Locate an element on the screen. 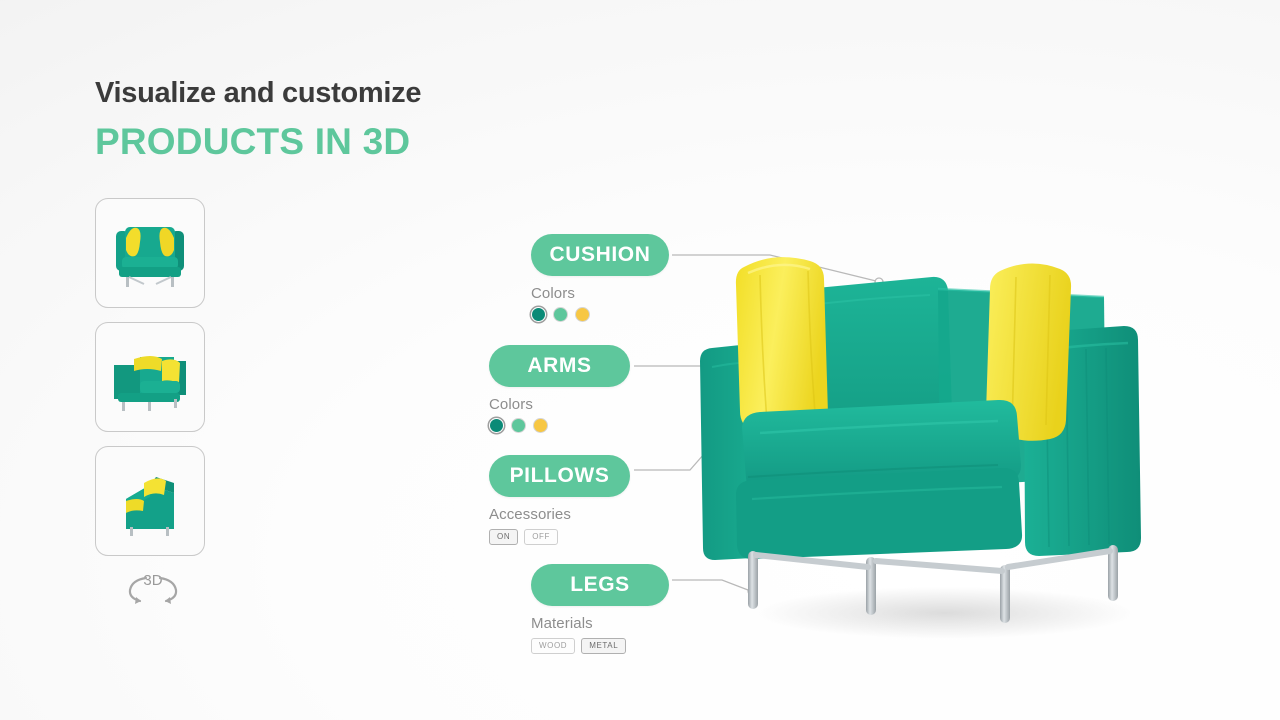 This screenshot has height=720, width=1280. callout-pillows-button: PILLOWS is located at coordinates (559, 476).